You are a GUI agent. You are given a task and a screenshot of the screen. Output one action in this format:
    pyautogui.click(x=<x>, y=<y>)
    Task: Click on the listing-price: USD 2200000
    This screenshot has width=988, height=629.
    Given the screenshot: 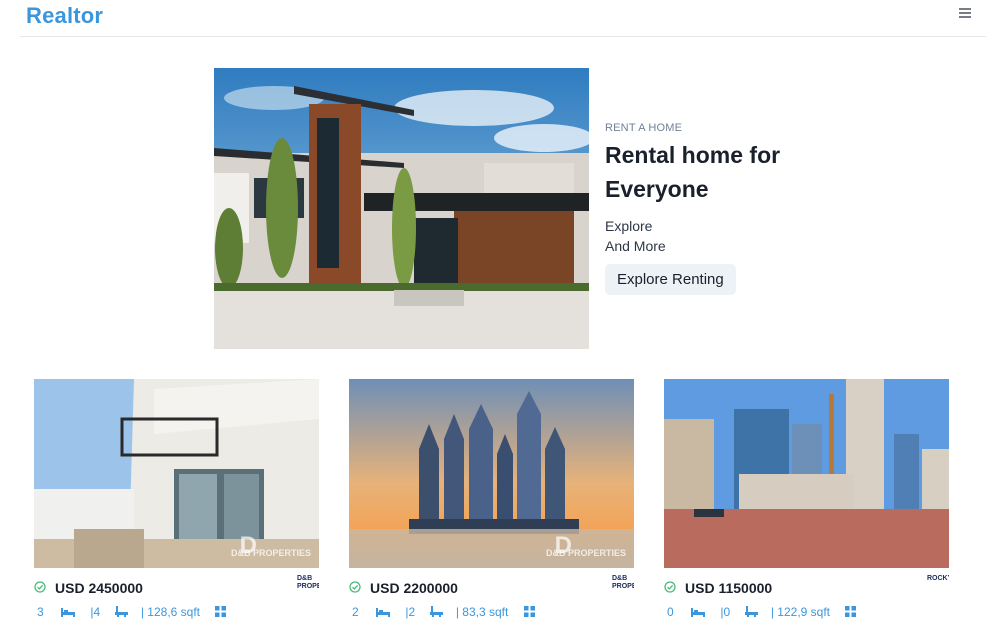 What is the action you would take?
    pyautogui.click(x=414, y=588)
    